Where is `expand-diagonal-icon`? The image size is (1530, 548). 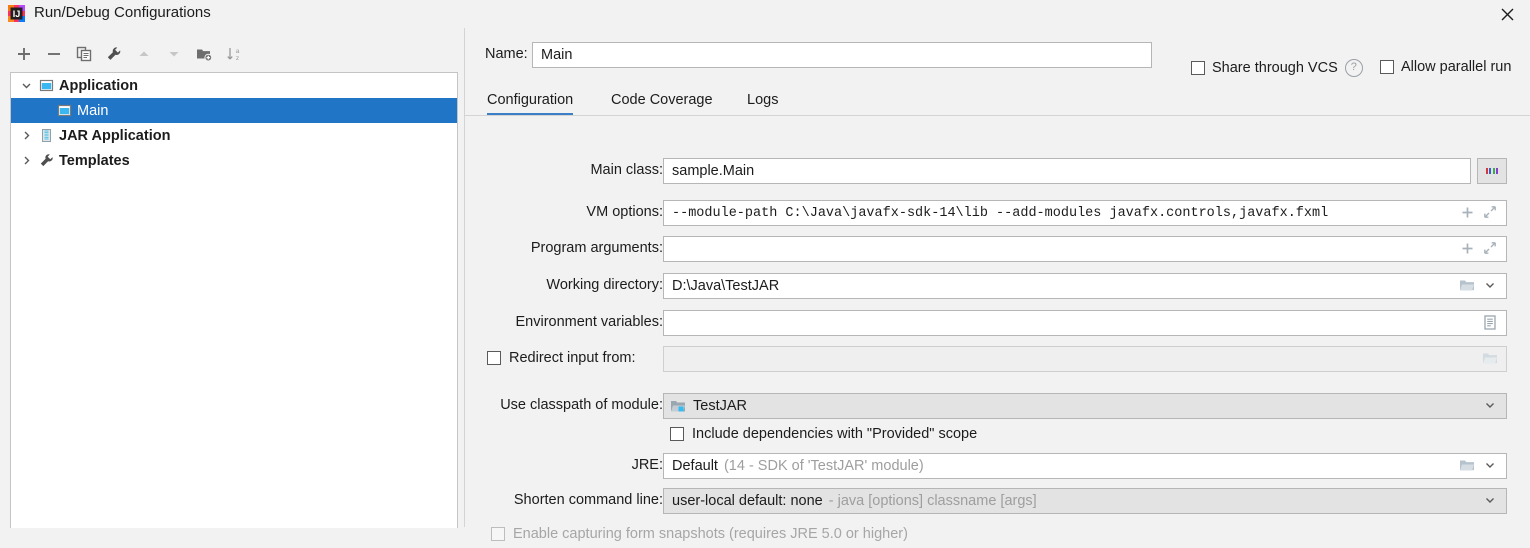
expand-diagonal-icon is located at coordinates (1490, 214).